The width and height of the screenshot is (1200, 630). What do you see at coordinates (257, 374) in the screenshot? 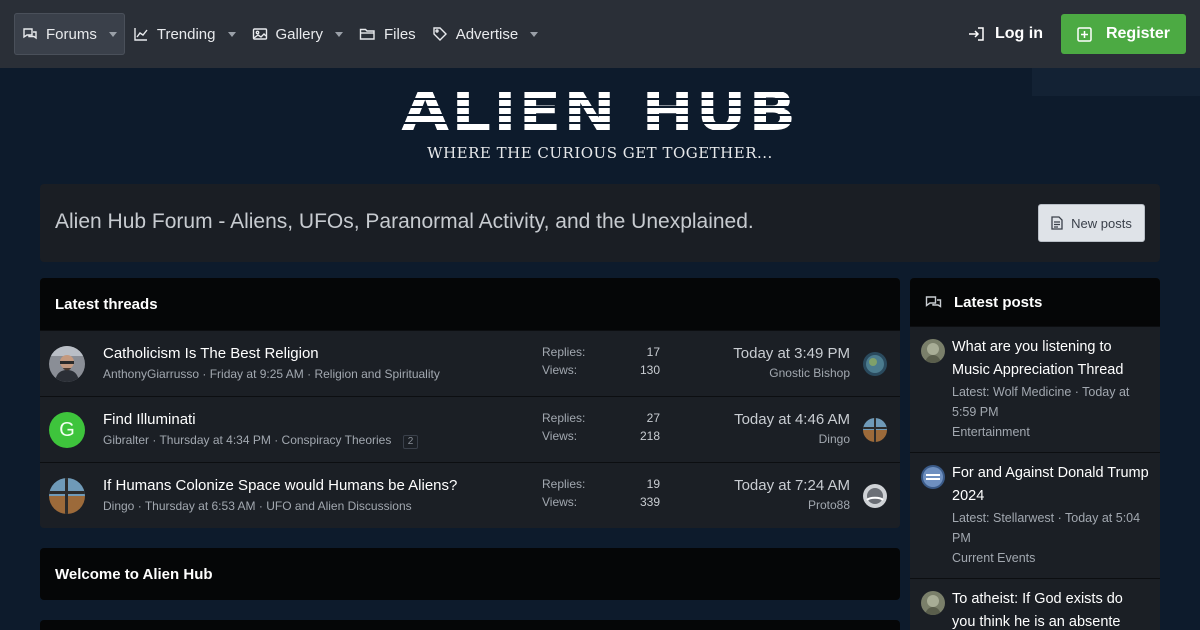
I see `thread-date: Friday at 9:25 AM` at bounding box center [257, 374].